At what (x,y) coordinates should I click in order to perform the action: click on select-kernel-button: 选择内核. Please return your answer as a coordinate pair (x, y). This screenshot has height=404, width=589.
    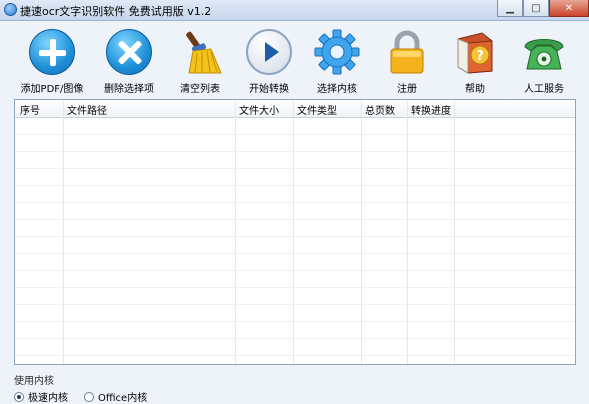
    Looking at the image, I should click on (337, 58).